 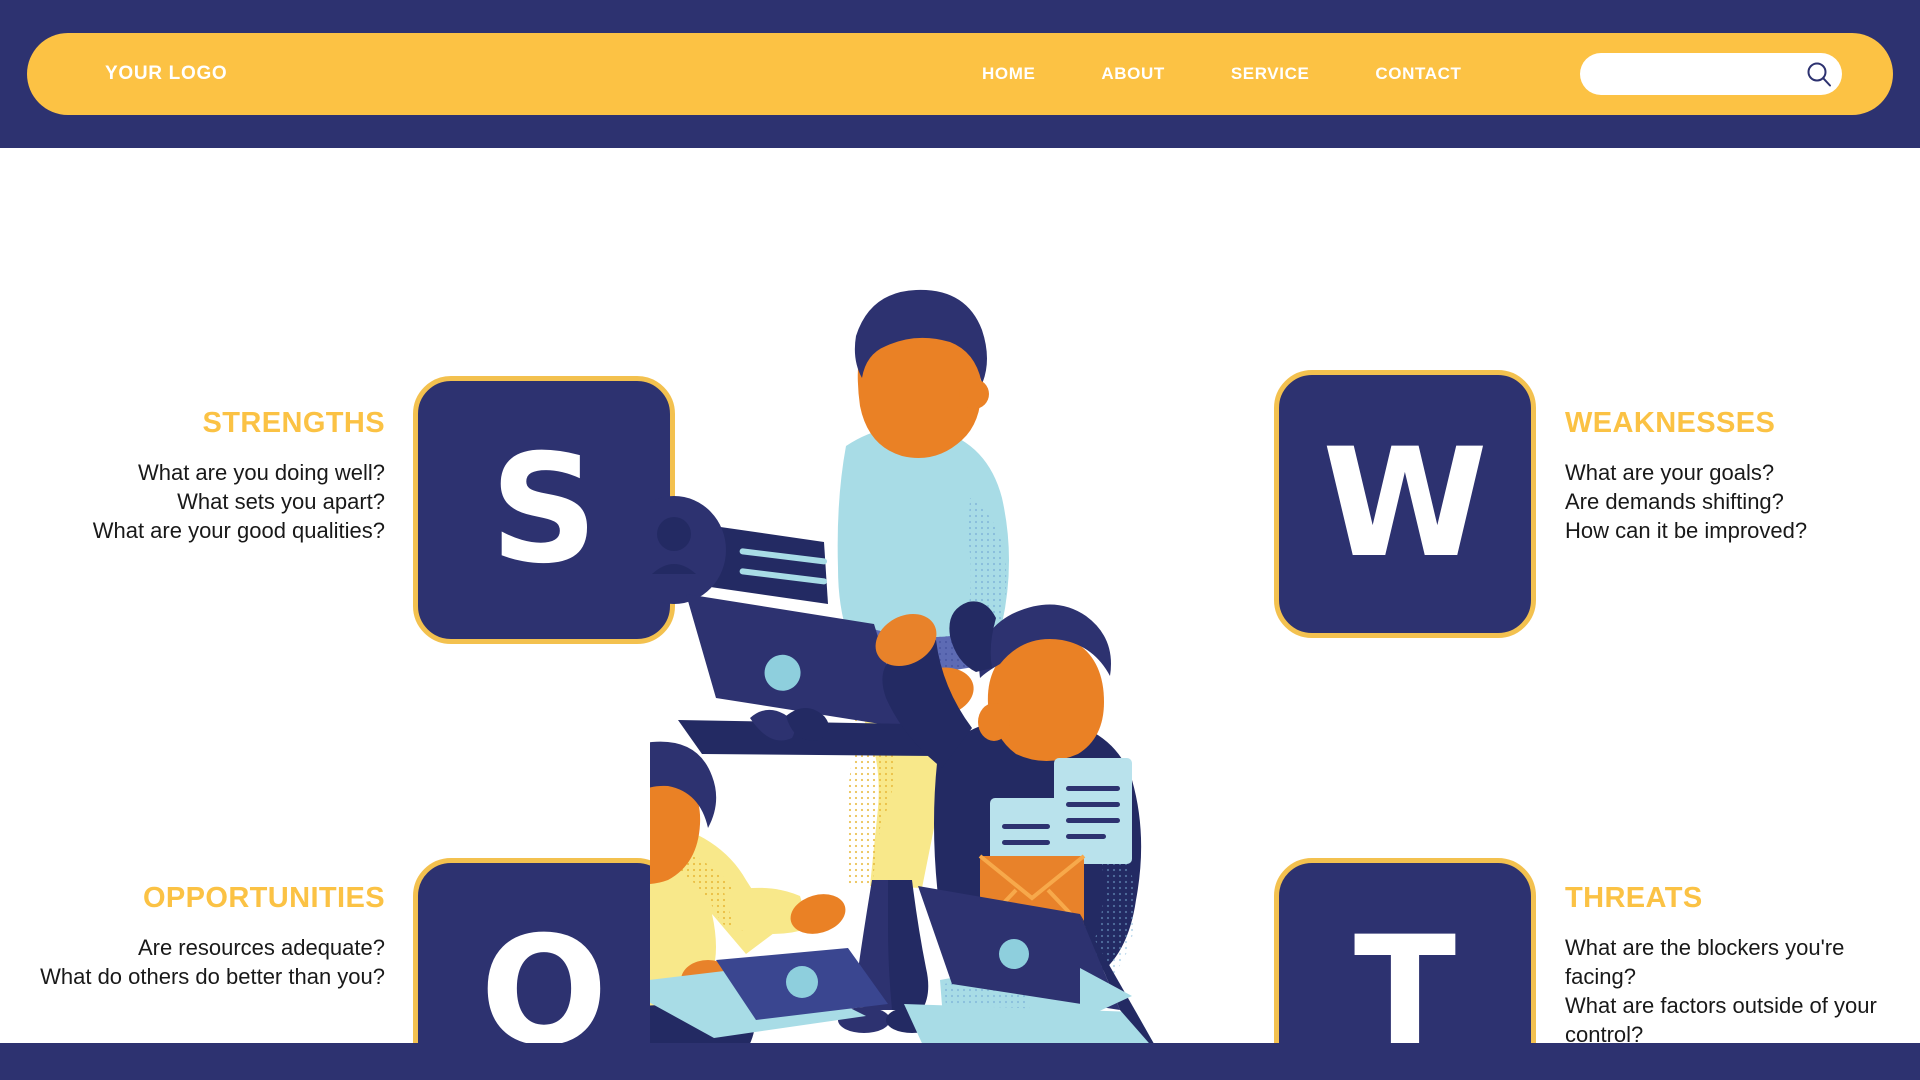 I want to click on header-band: YOUR LOGO HOME ABOUT SERVICE CONTACT, so click(x=960, y=74).